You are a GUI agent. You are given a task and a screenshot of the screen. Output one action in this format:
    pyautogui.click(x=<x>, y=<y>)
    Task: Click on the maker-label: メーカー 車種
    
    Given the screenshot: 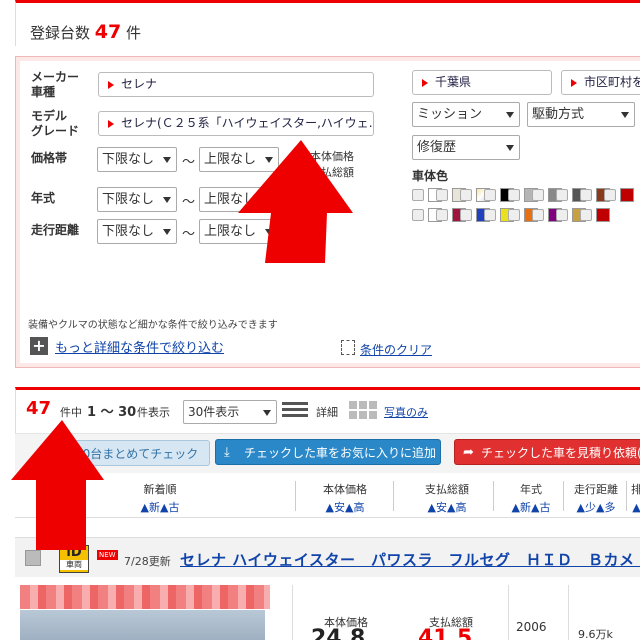 What is the action you would take?
    pyautogui.click(x=55, y=84)
    